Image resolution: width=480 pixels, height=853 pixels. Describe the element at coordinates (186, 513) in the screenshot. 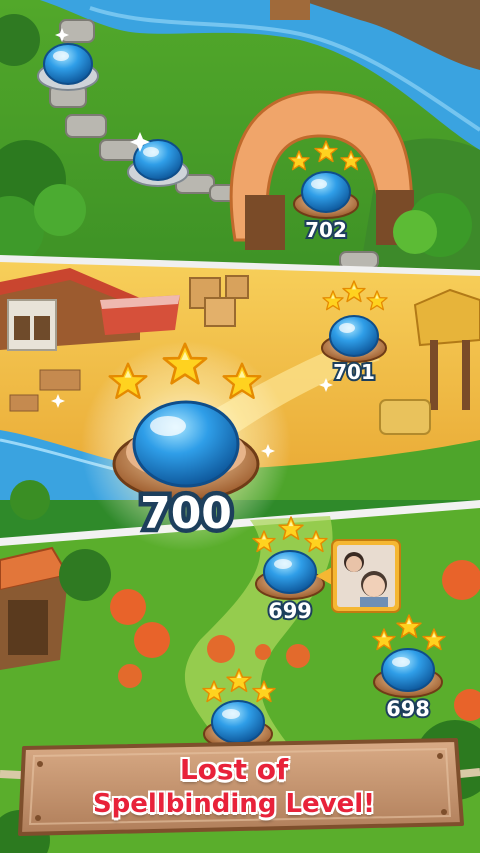

I see `level-number-label: 700` at that location.